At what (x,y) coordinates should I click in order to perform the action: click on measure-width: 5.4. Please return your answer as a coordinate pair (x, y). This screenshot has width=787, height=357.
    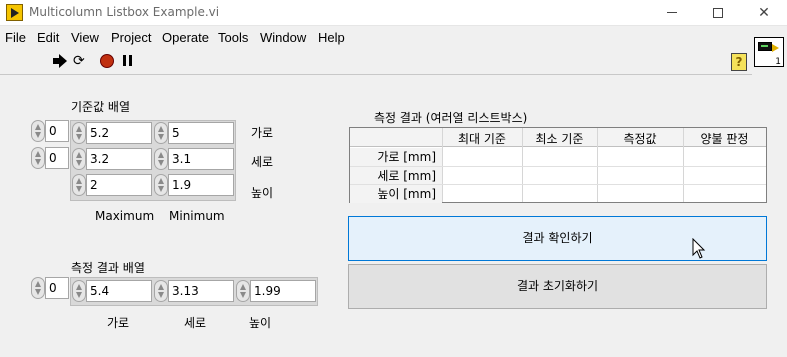
    Looking at the image, I should click on (119, 291).